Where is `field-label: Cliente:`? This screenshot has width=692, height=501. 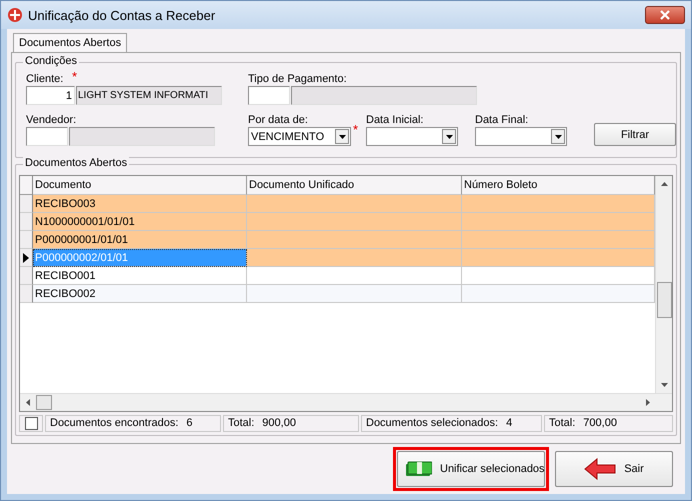
field-label: Cliente: is located at coordinates (45, 79).